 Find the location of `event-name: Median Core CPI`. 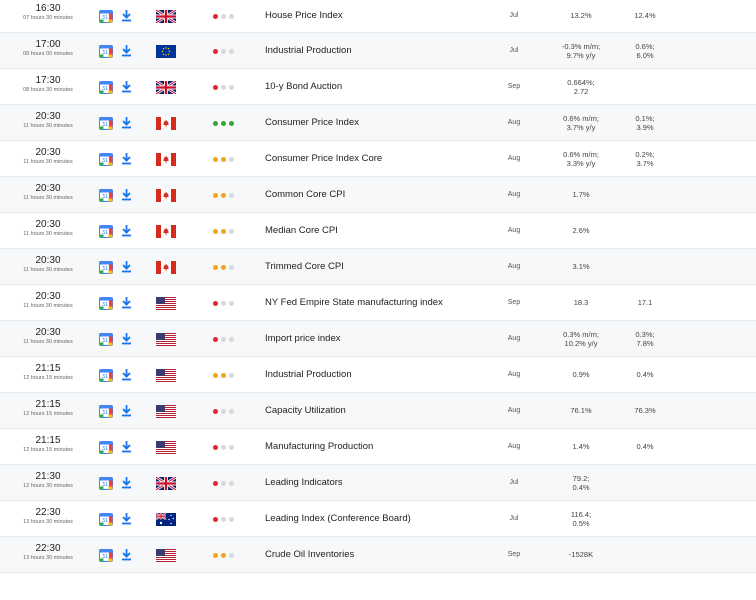

event-name: Median Core CPI is located at coordinates (301, 230).